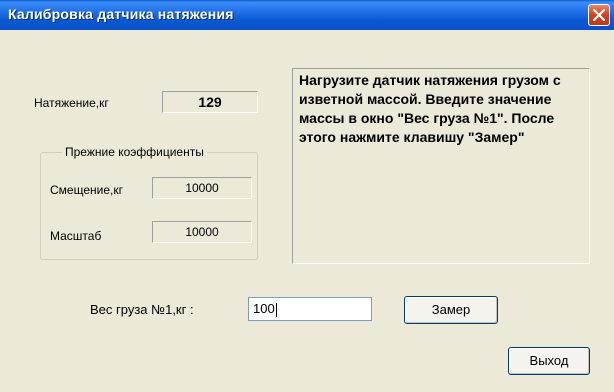  What do you see at coordinates (210, 102) in the screenshot?
I see `tension-value: 129` at bounding box center [210, 102].